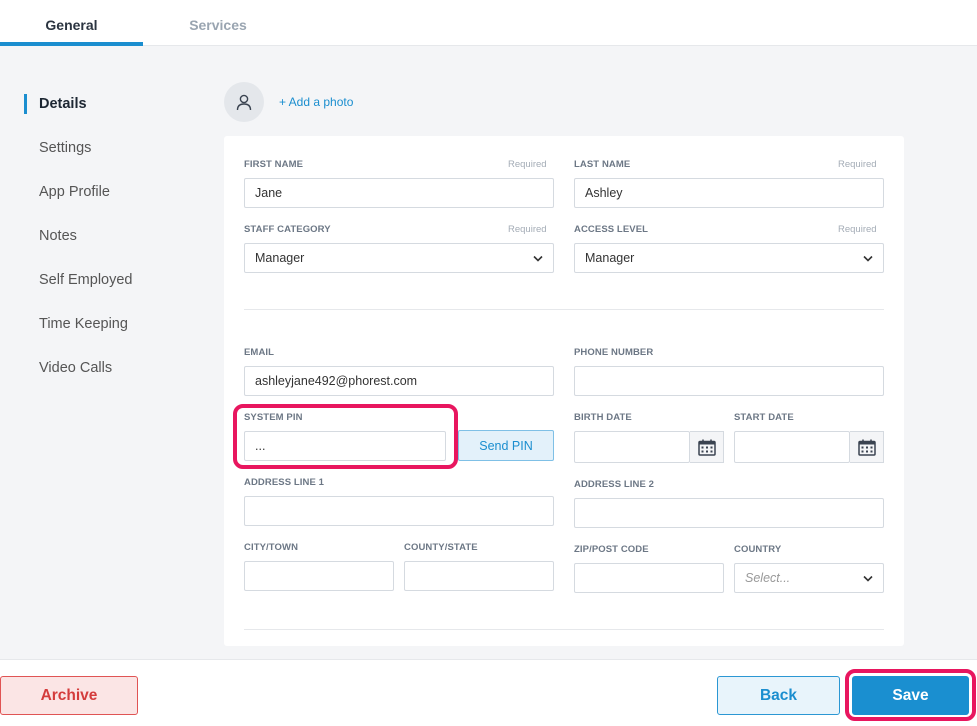 The width and height of the screenshot is (977, 726). What do you see at coordinates (910, 695) in the screenshot?
I see `save-button: Save` at bounding box center [910, 695].